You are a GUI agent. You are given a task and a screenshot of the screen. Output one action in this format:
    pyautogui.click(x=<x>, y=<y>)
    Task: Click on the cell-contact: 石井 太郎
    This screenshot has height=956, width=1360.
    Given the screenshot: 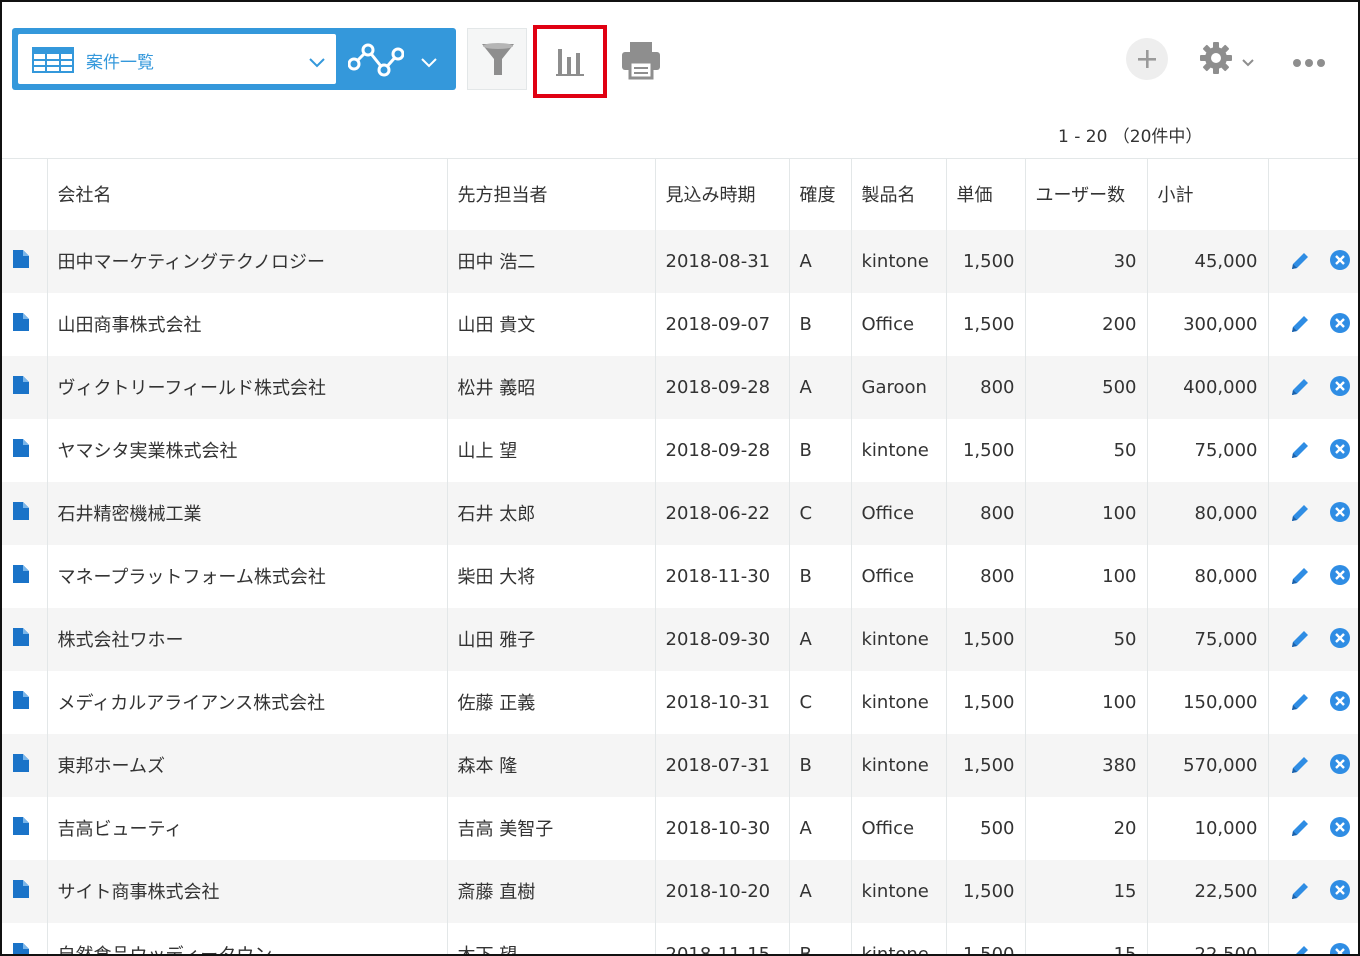 What is the action you would take?
    pyautogui.click(x=551, y=513)
    